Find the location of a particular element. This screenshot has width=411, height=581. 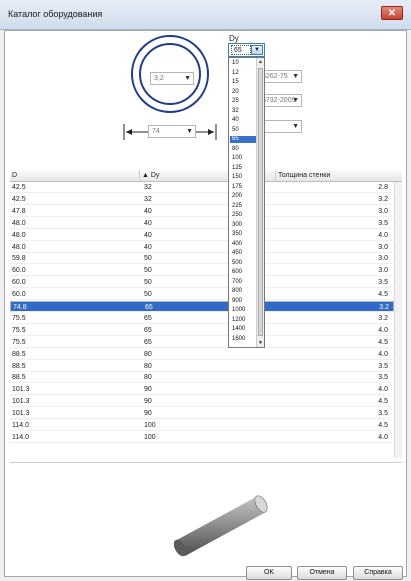

dy-option: 250 is located at coordinates (243, 215).